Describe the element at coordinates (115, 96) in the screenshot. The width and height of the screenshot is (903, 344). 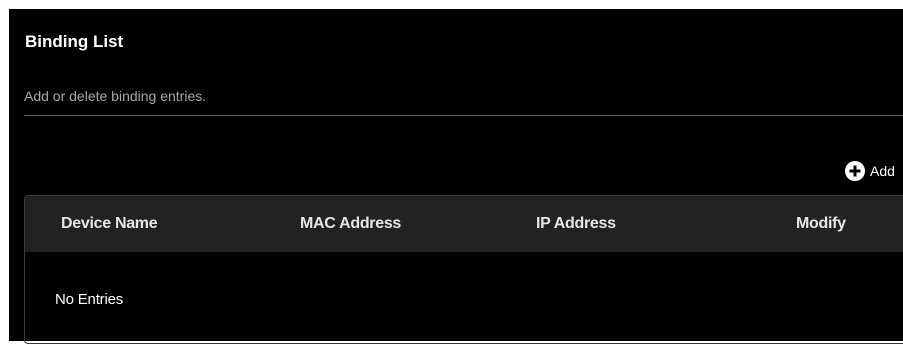
I see `section-description: Add or delete binding entries.` at that location.